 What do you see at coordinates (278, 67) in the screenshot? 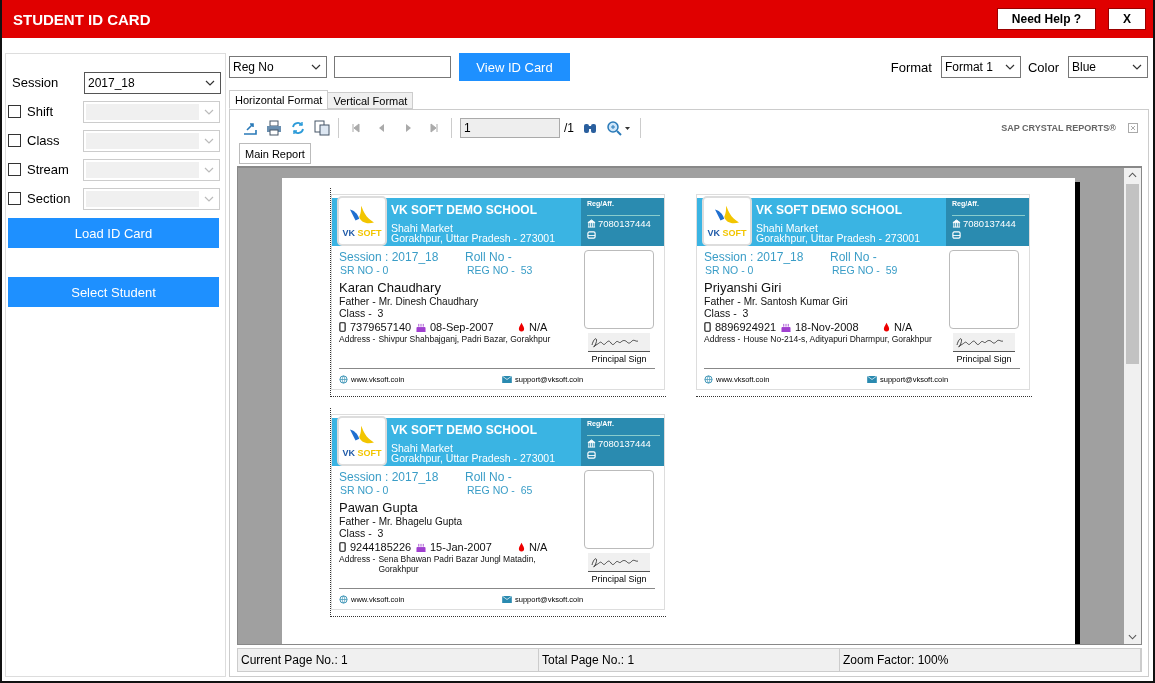
I see `search-field-dropdown: Reg No` at bounding box center [278, 67].